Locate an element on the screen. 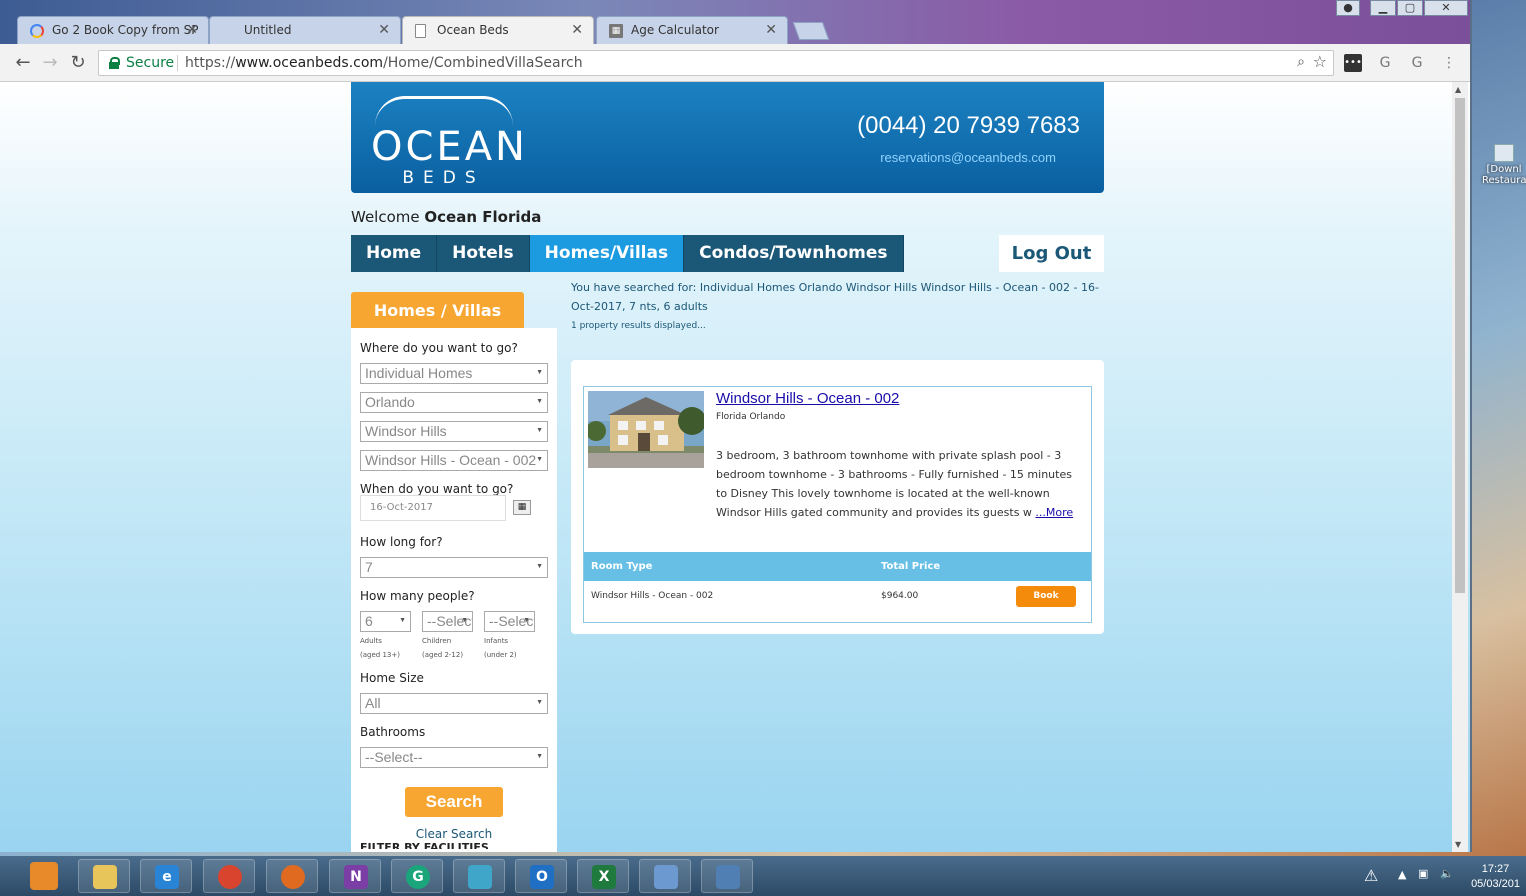 This screenshot has height=896, width=1526. taskbar-remote-desktop is located at coordinates (727, 876).